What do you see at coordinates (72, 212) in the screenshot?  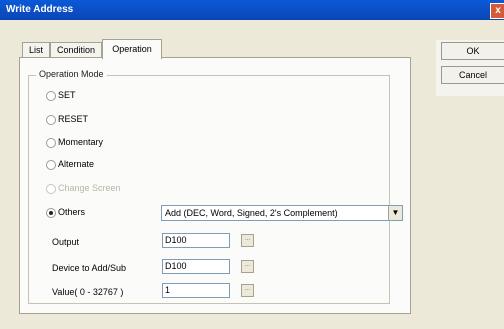 I see `radio-label: Others` at bounding box center [72, 212].